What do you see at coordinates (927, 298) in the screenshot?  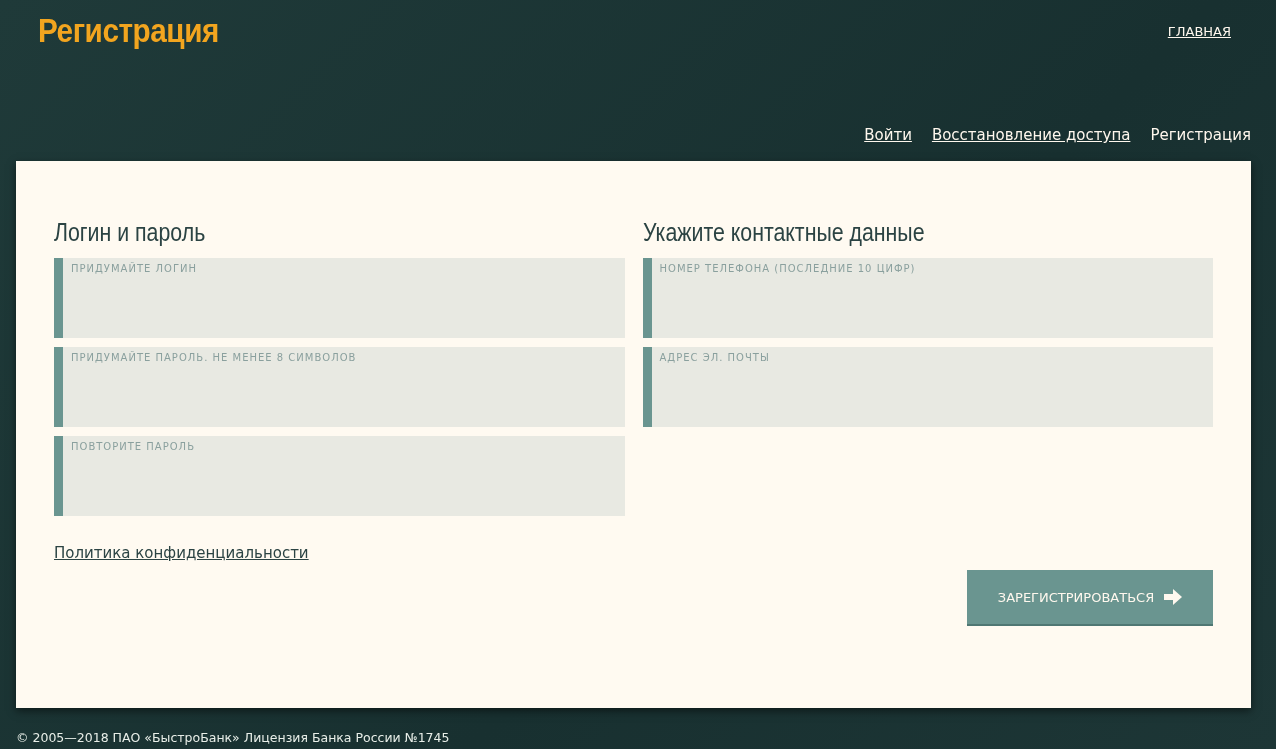 I see `input-field: НОМЕР ТЕЛЕФОНА (ПОСЛЕДНИЕ 10 ЦИФР)` at bounding box center [927, 298].